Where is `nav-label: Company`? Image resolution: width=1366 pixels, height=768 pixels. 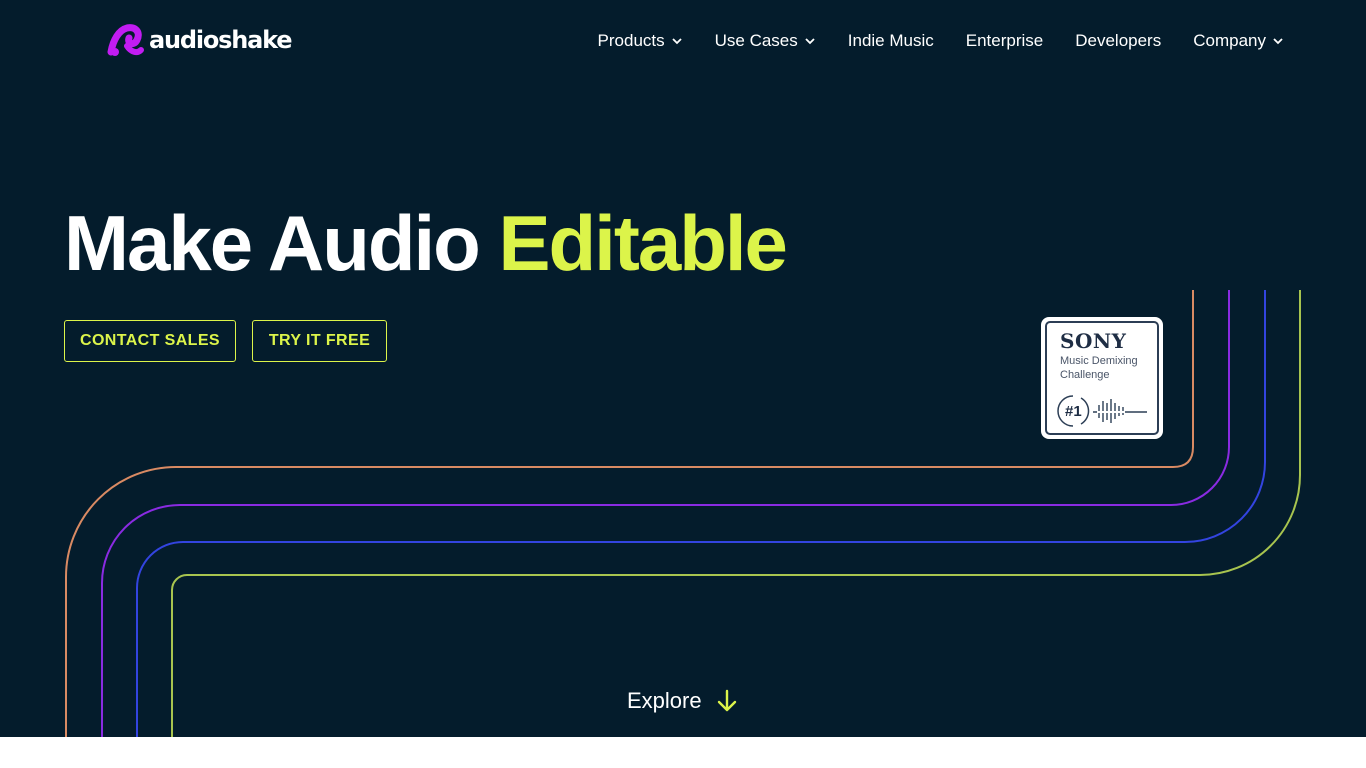
nav-label: Company is located at coordinates (1229, 40).